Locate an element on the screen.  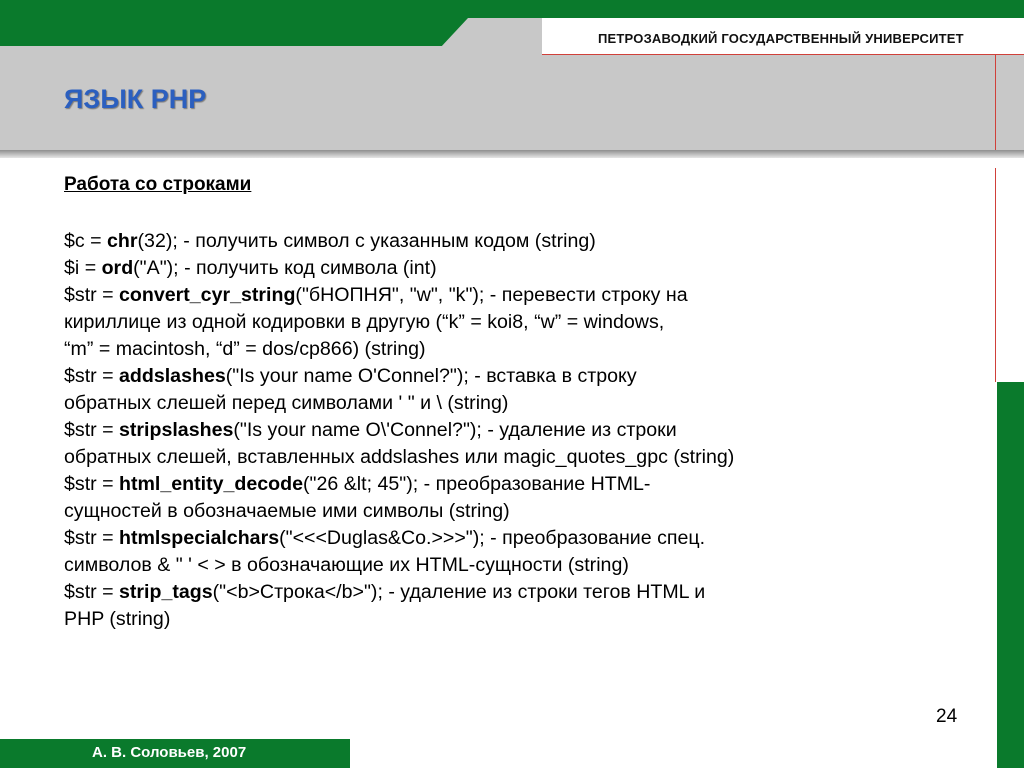
right-green-bar is located at coordinates (1010, 575).